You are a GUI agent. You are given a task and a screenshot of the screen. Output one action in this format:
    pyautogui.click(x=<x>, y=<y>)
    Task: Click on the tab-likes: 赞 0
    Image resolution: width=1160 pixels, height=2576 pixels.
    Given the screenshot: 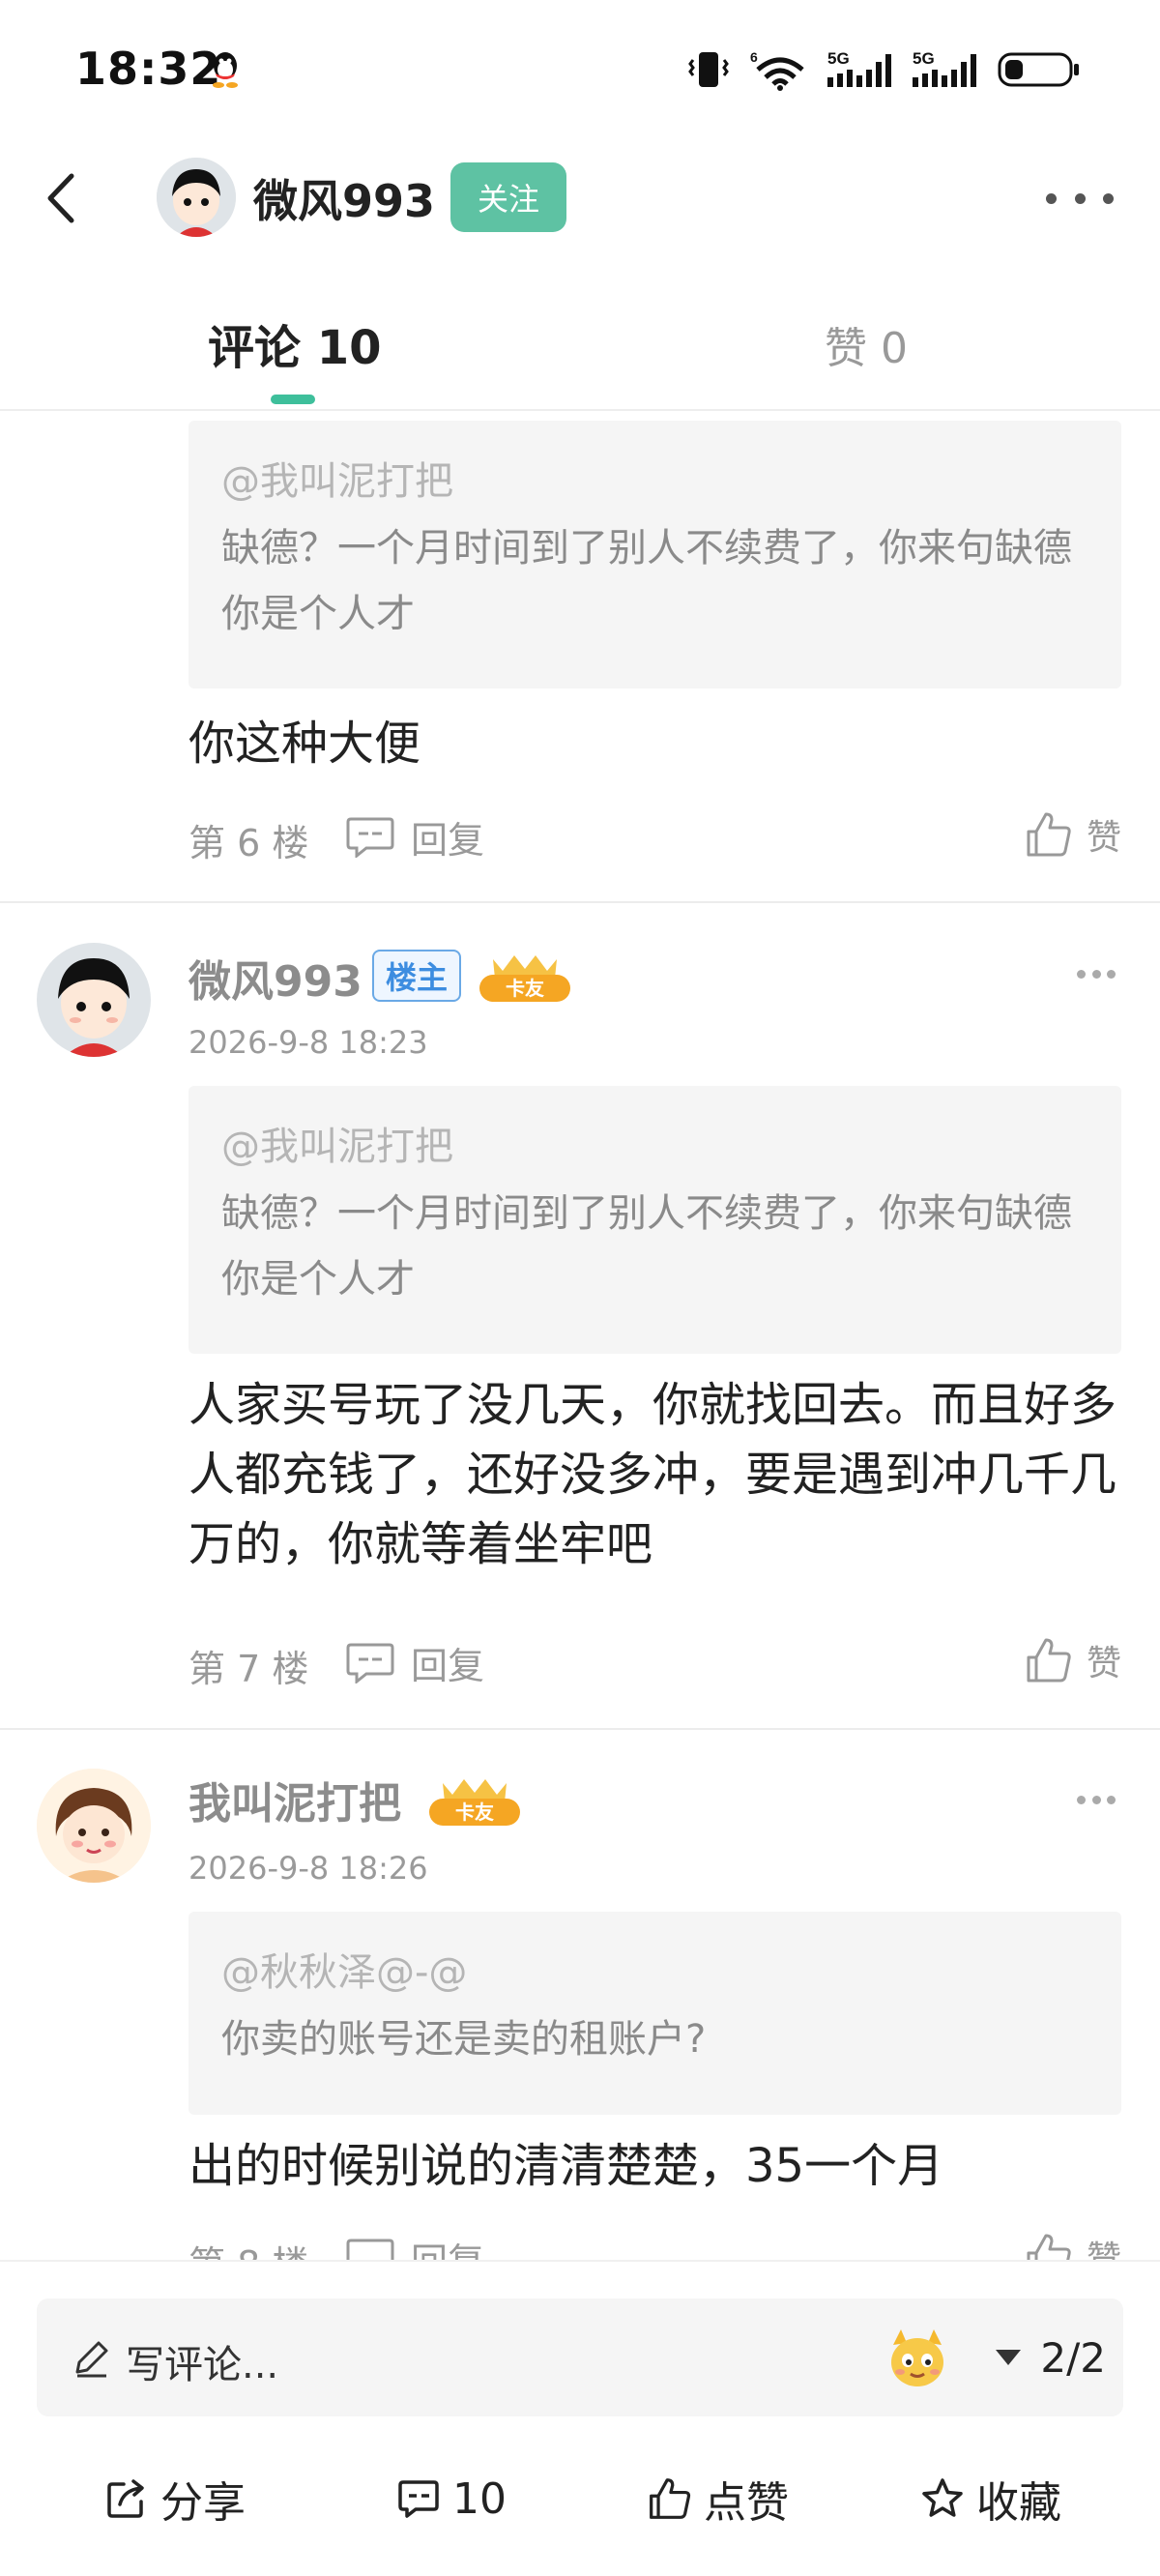 What is the action you would take?
    pyautogui.click(x=867, y=344)
    